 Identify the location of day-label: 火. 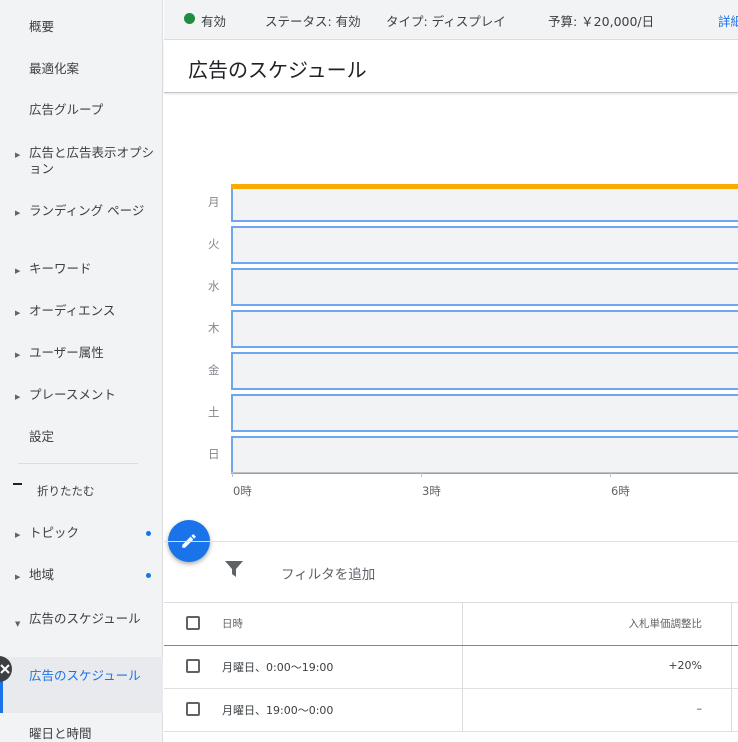
(214, 244).